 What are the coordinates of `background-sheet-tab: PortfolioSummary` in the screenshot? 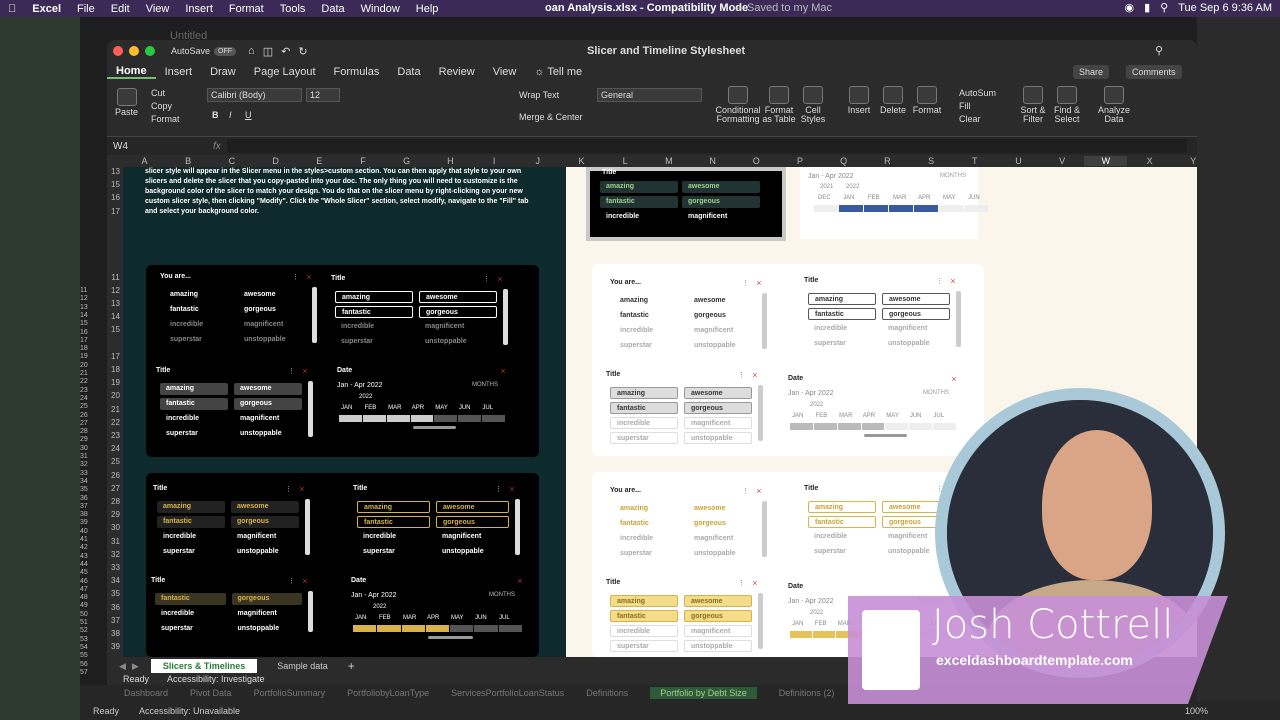 It's located at (290, 693).